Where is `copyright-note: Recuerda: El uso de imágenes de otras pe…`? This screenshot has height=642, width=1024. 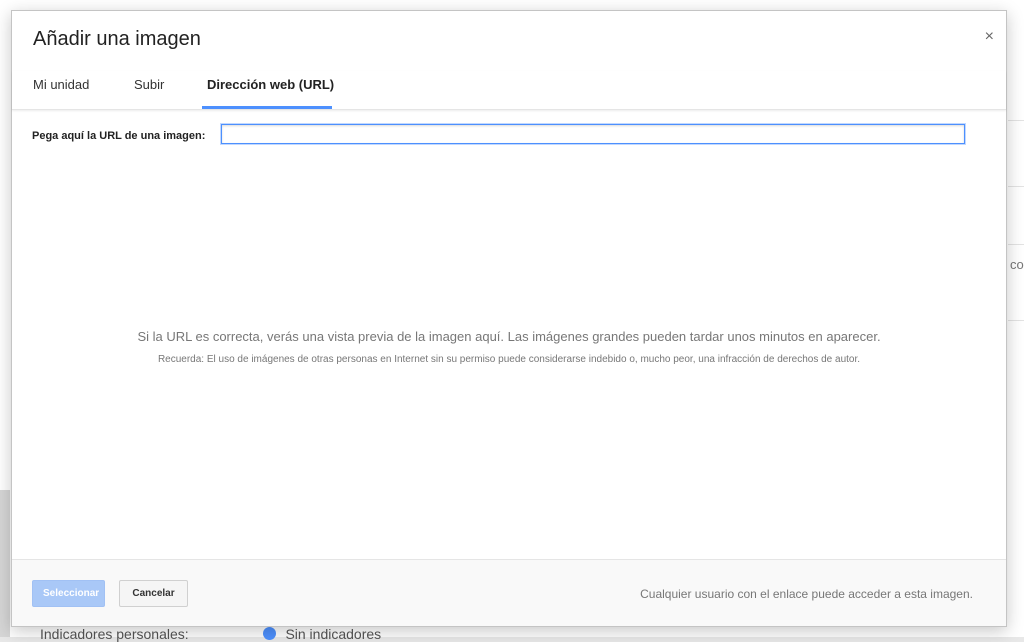 copyright-note: Recuerda: El uso de imágenes de otras pe… is located at coordinates (509, 359).